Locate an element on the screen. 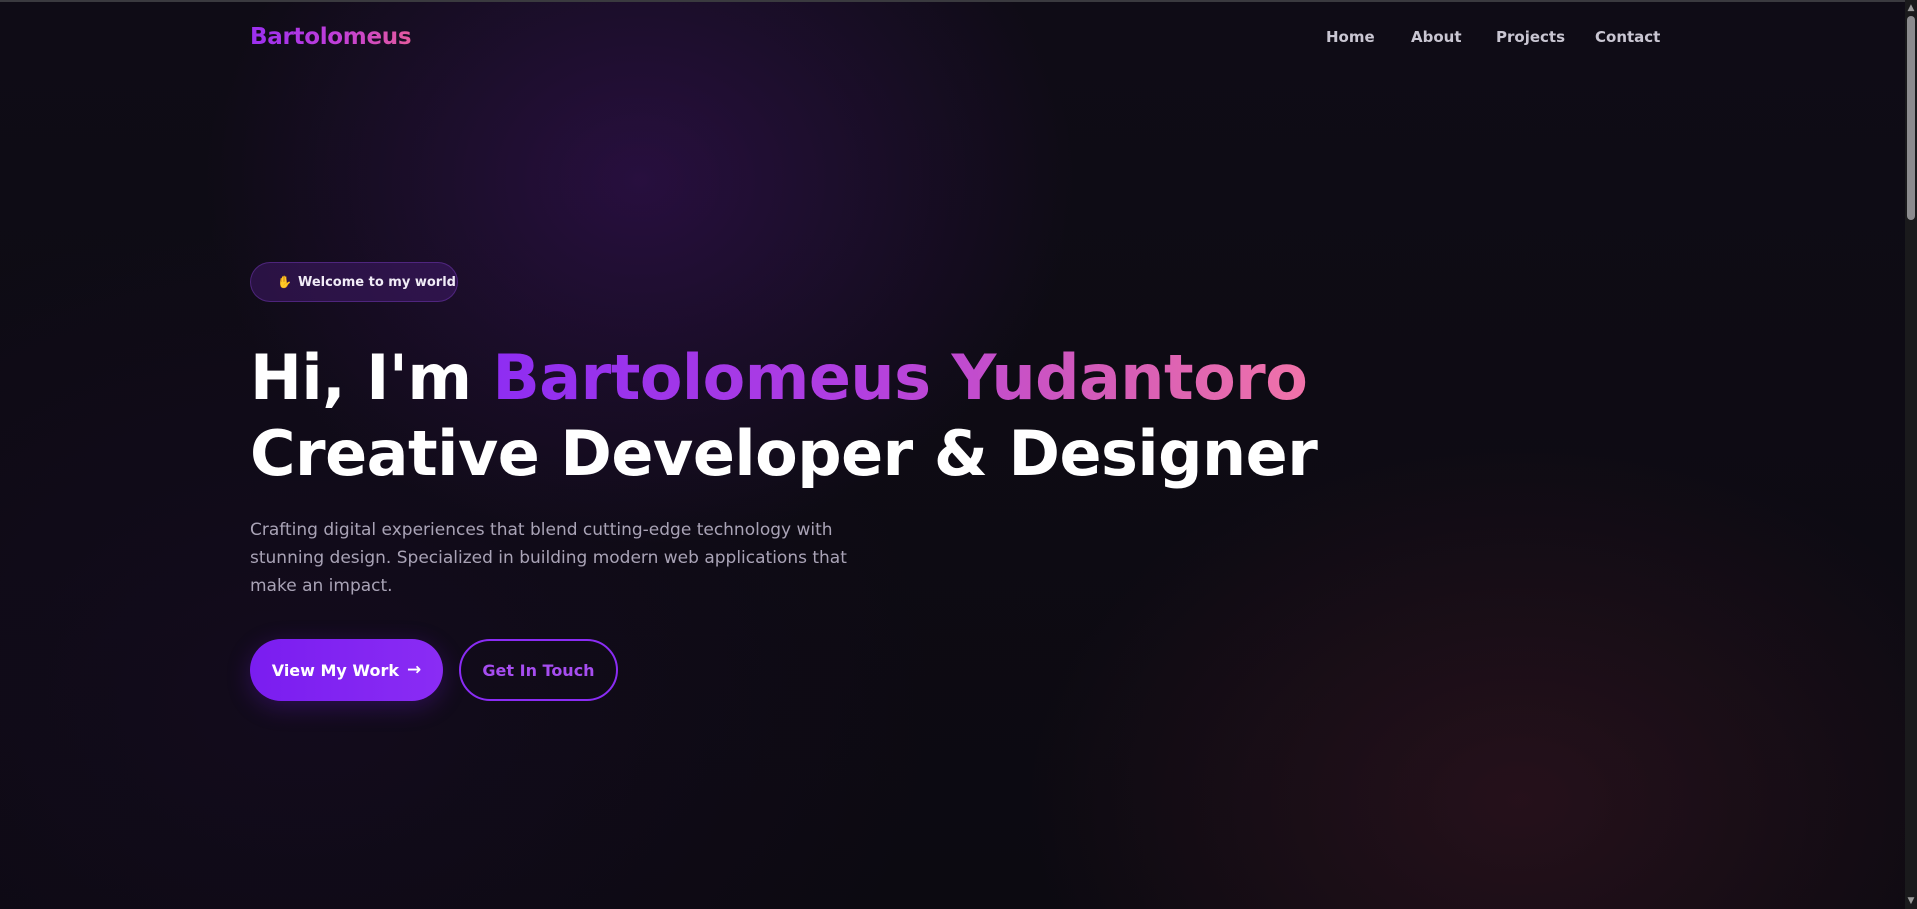 This screenshot has width=1917, height=909. nav-link-contact: Contact is located at coordinates (1627, 37).